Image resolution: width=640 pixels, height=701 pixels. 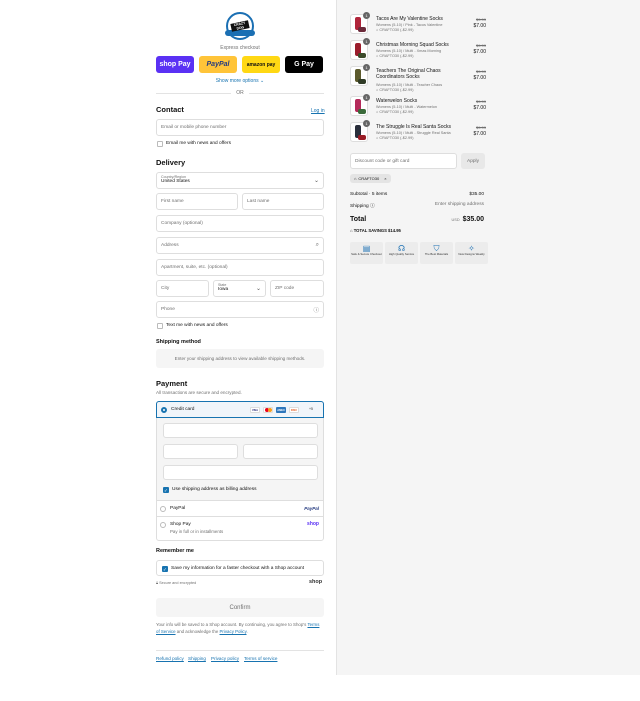 I want to click on refund-policy-link: Refund policy, so click(x=170, y=658).